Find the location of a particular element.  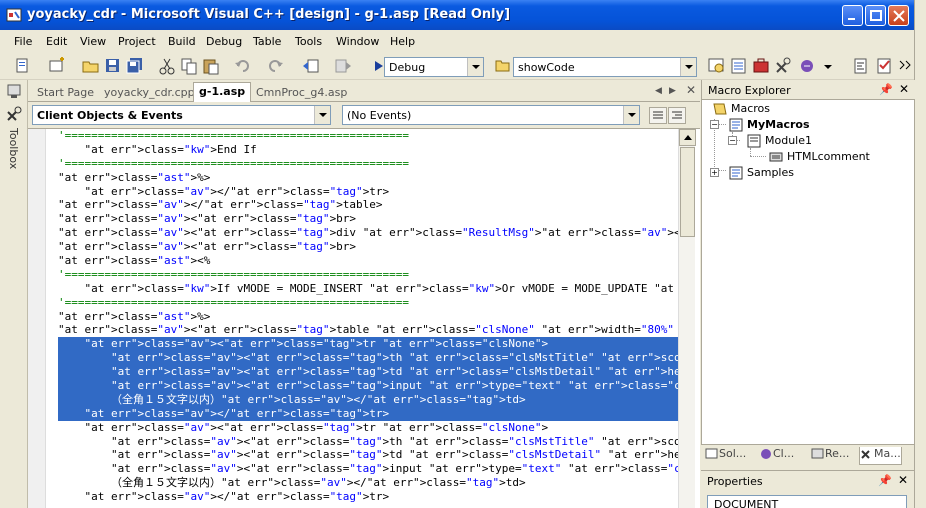

scroll-thumb is located at coordinates (687, 192).